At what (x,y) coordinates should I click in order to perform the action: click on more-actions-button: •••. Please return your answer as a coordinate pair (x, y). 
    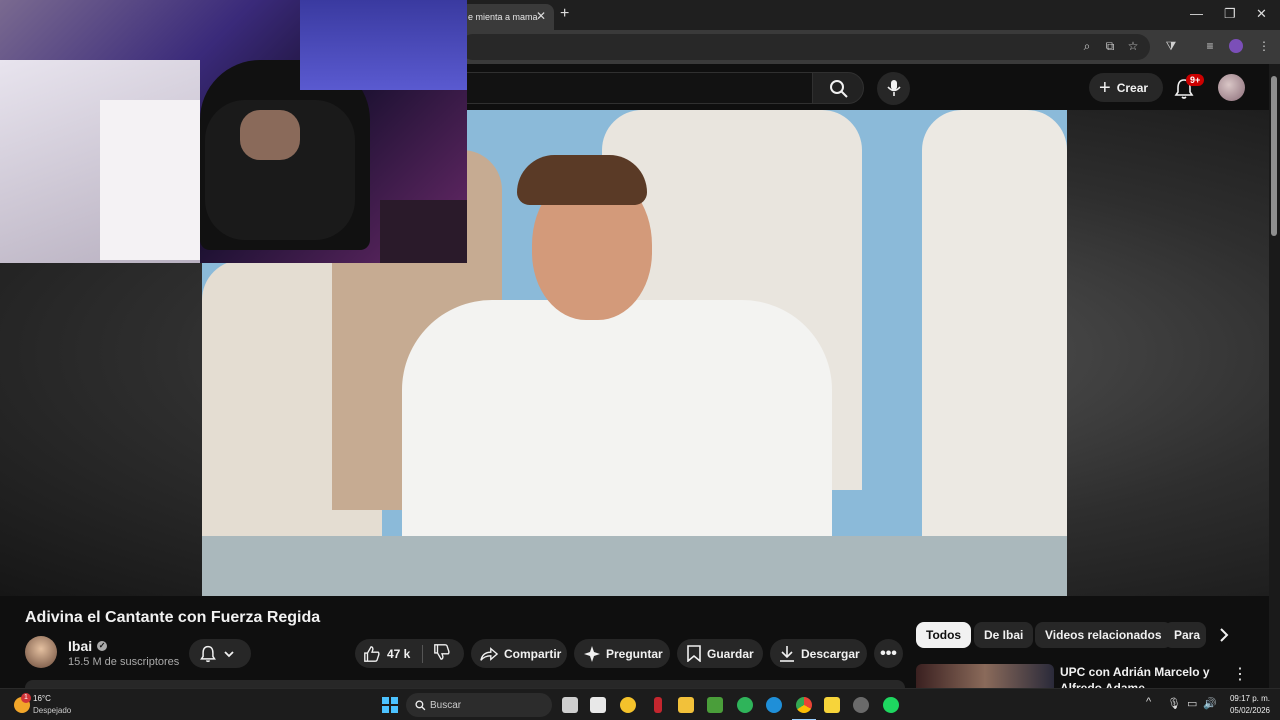
    Looking at the image, I should click on (888, 653).